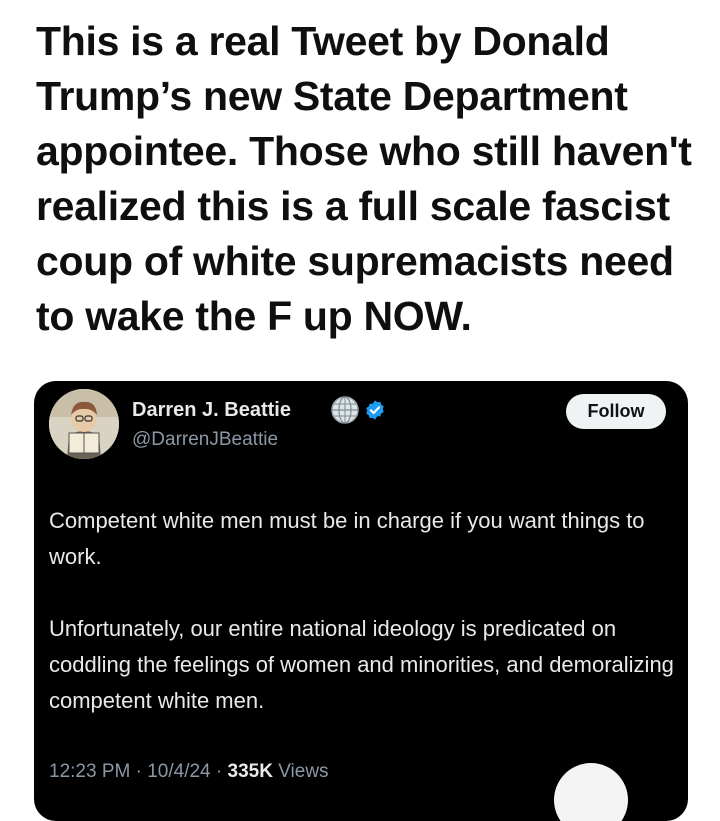 The height and width of the screenshot is (821, 720). Describe the element at coordinates (250, 771) in the screenshot. I see `views-count: 335K` at that location.